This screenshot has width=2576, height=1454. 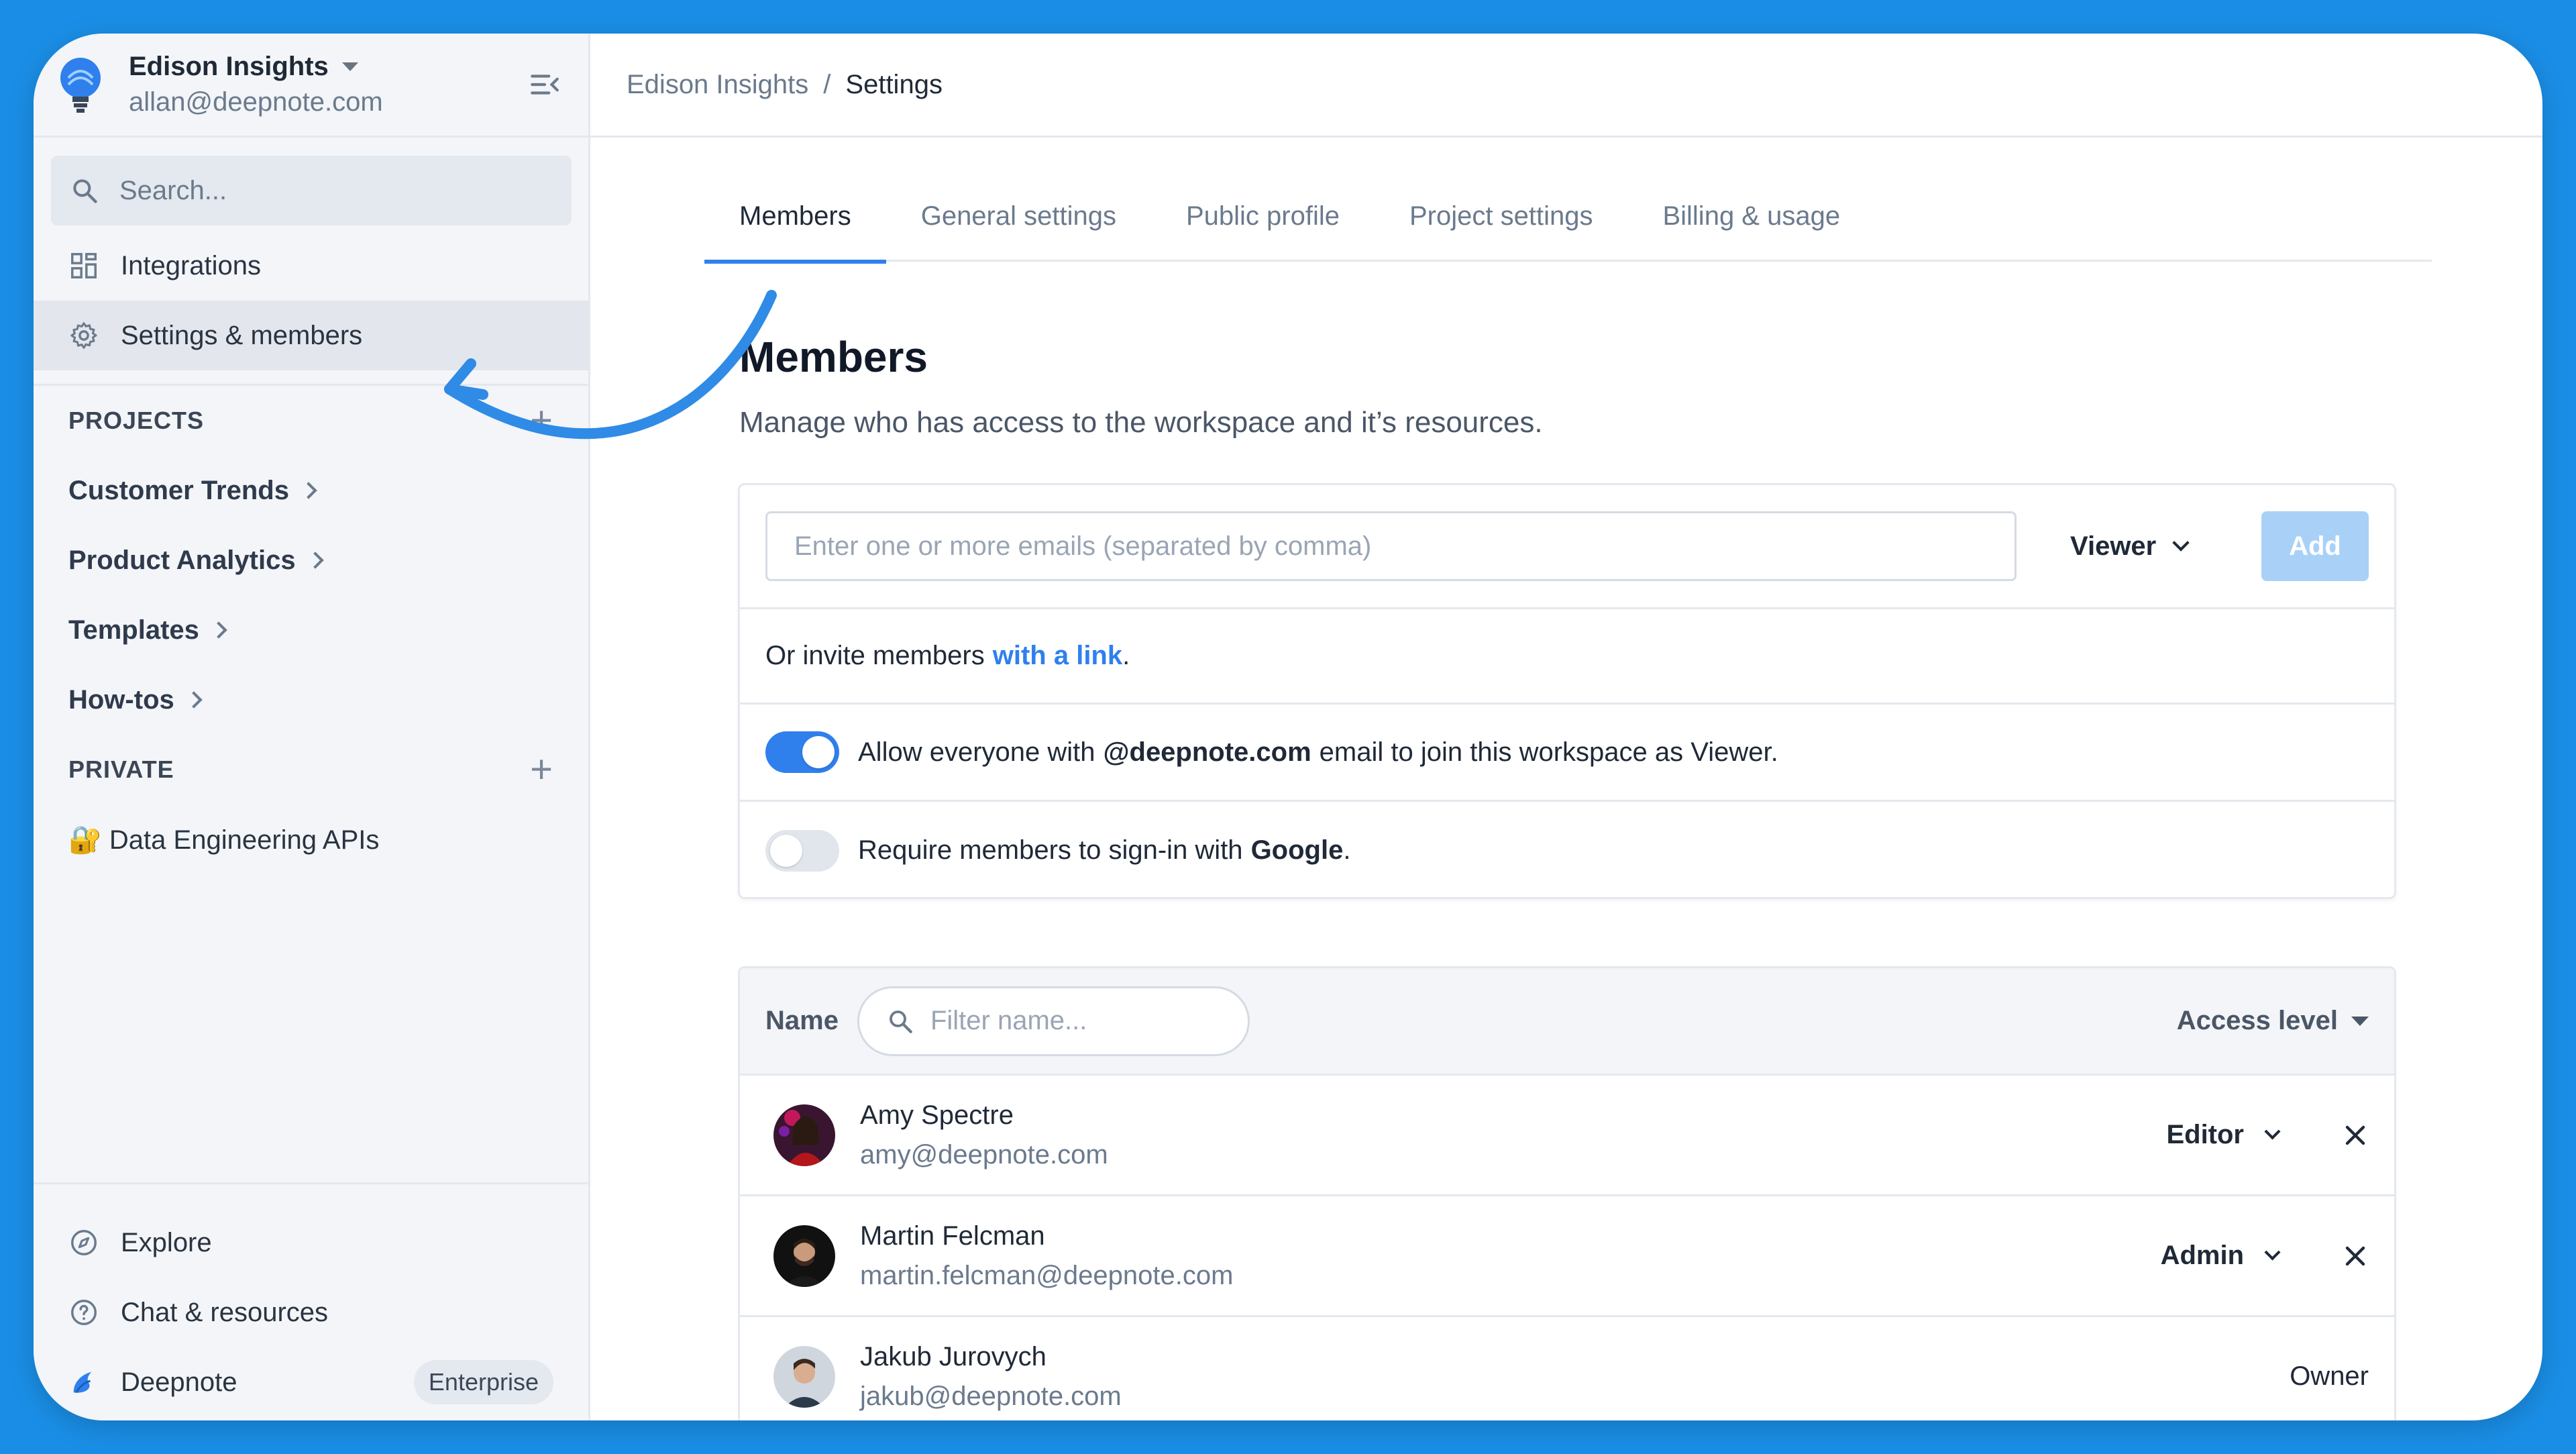 I want to click on breadcrumb-workspace-link: Edison Insights, so click(x=717, y=85).